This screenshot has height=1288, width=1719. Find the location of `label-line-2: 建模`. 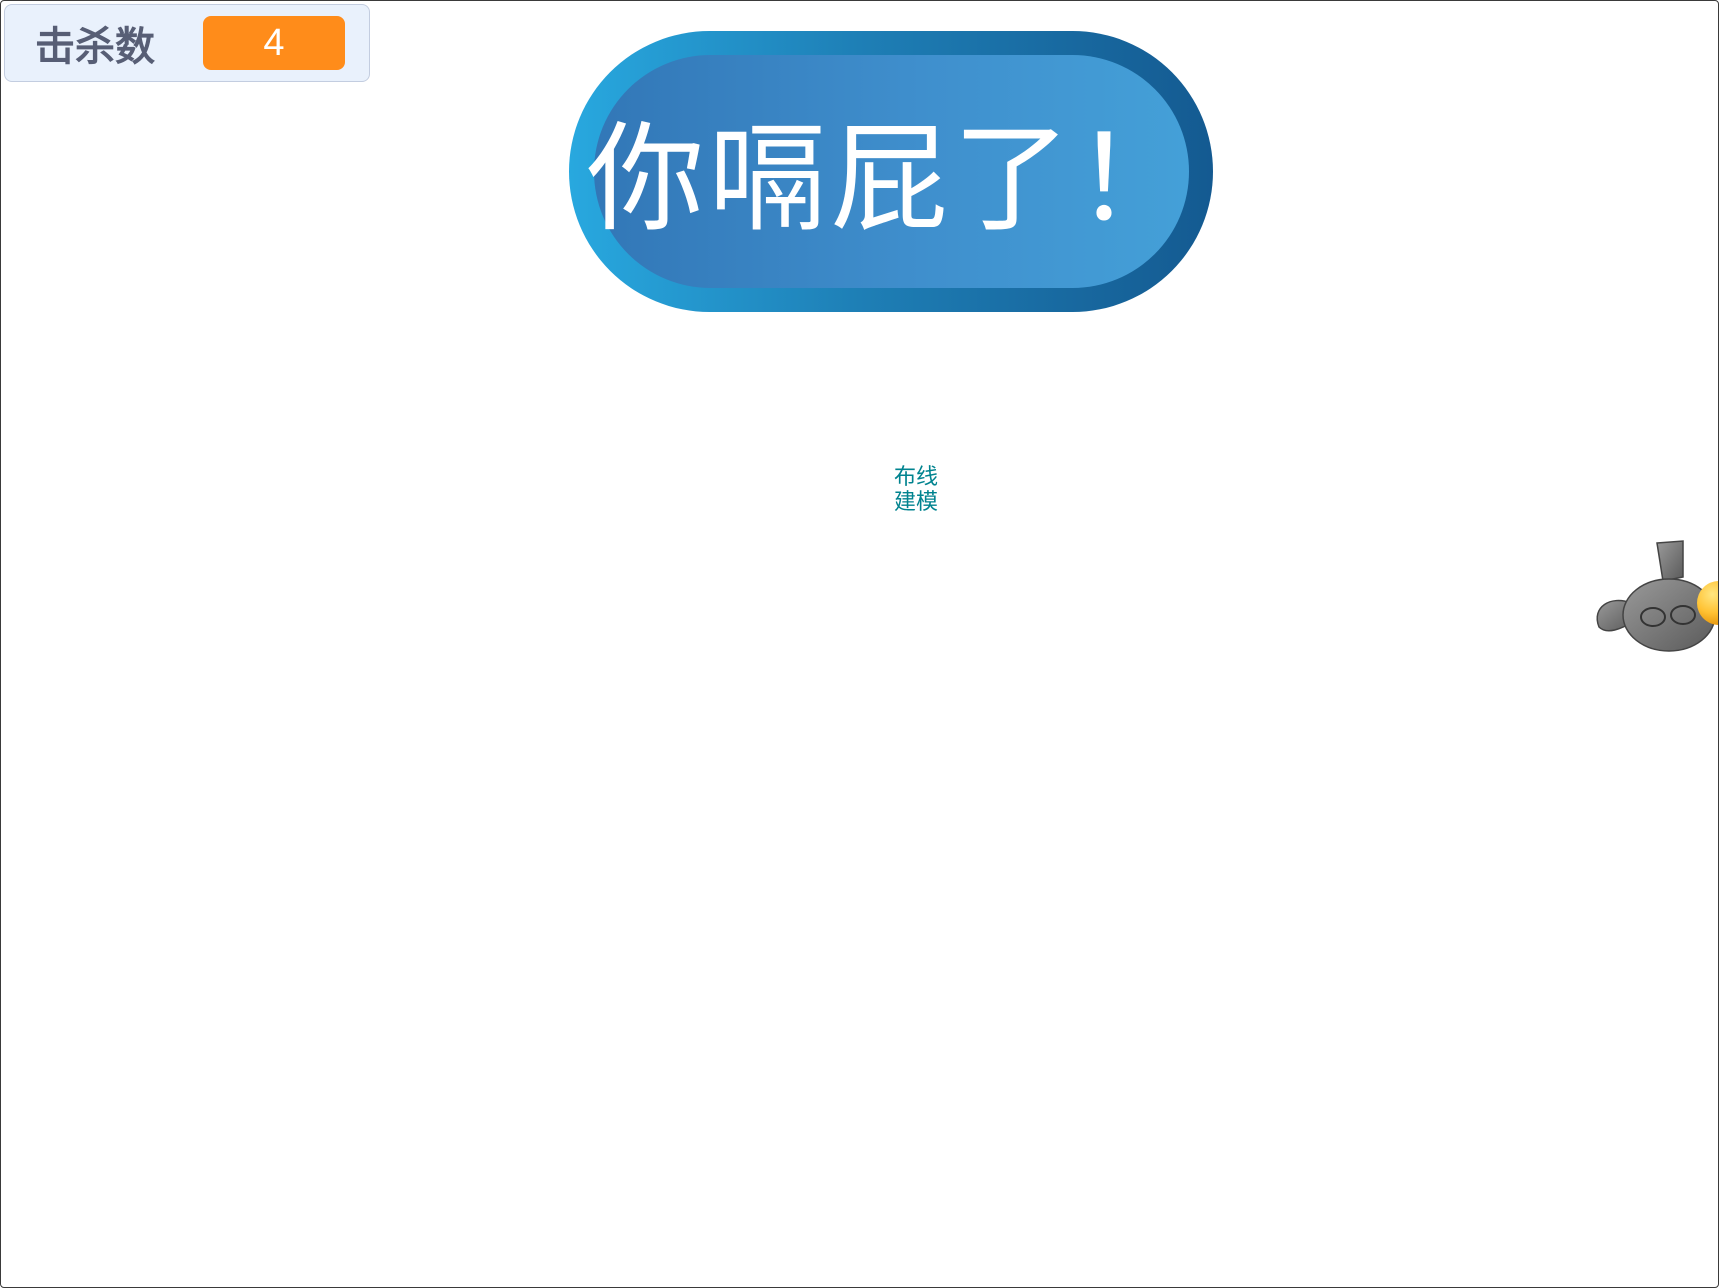

label-line-2: 建模 is located at coordinates (916, 502).